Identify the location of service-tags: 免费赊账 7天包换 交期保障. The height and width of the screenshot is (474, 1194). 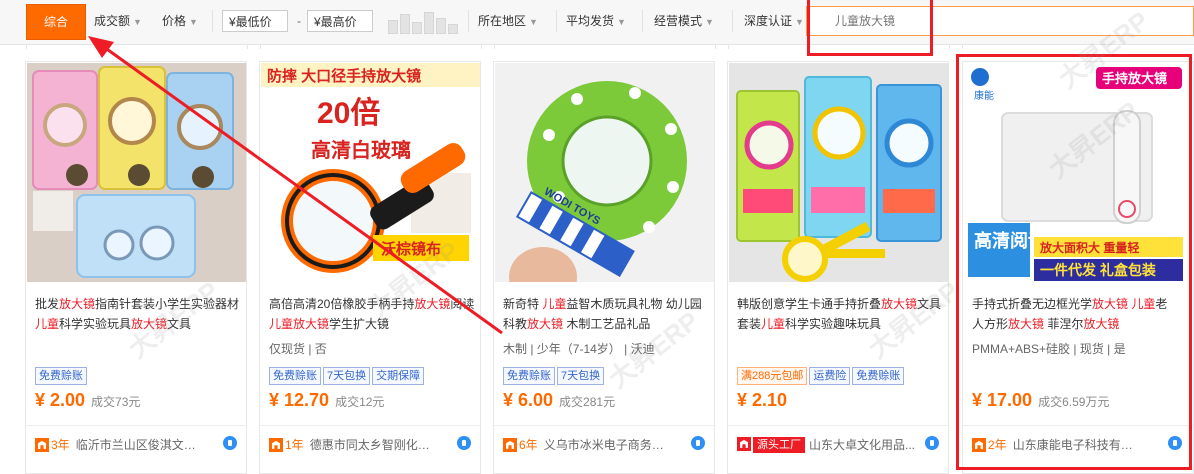
(347, 375).